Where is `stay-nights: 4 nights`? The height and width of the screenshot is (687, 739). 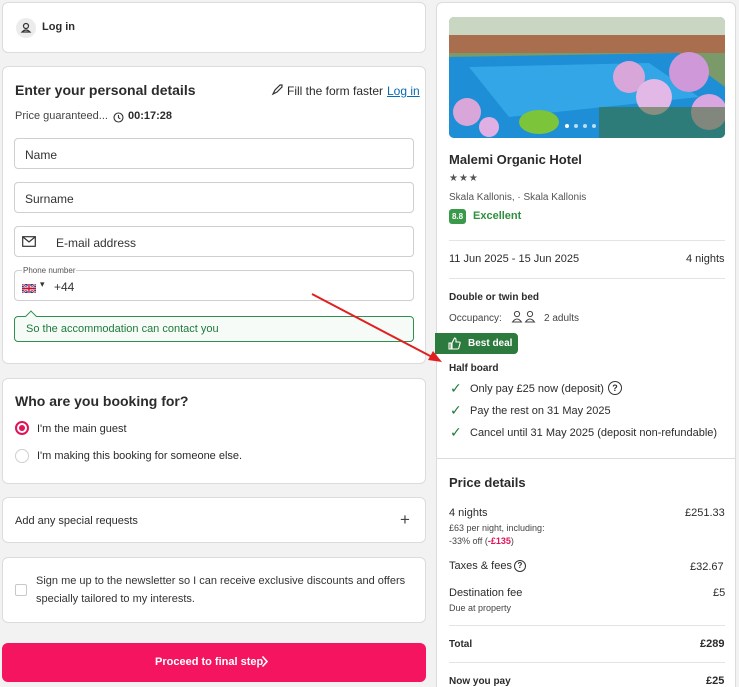 stay-nights: 4 nights is located at coordinates (705, 259).